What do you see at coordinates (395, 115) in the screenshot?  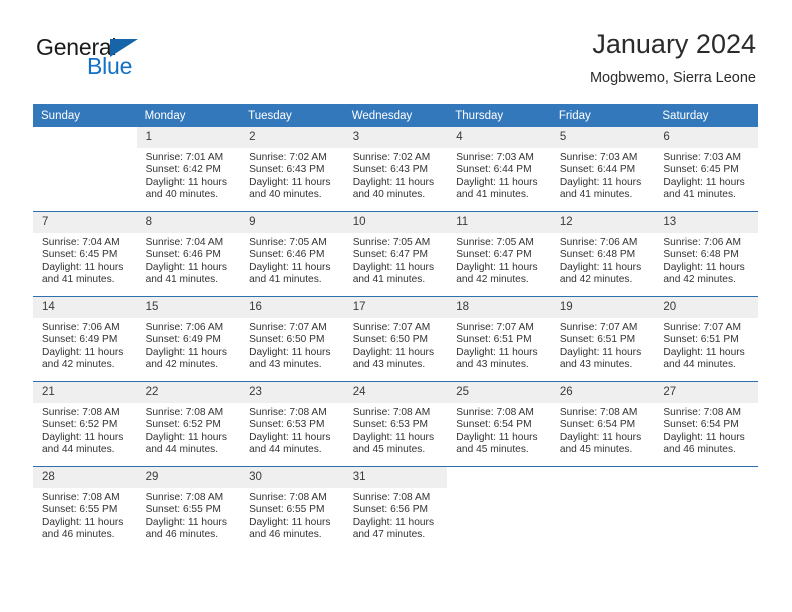 I see `weekday-header-wednesday: Wednesday` at bounding box center [395, 115].